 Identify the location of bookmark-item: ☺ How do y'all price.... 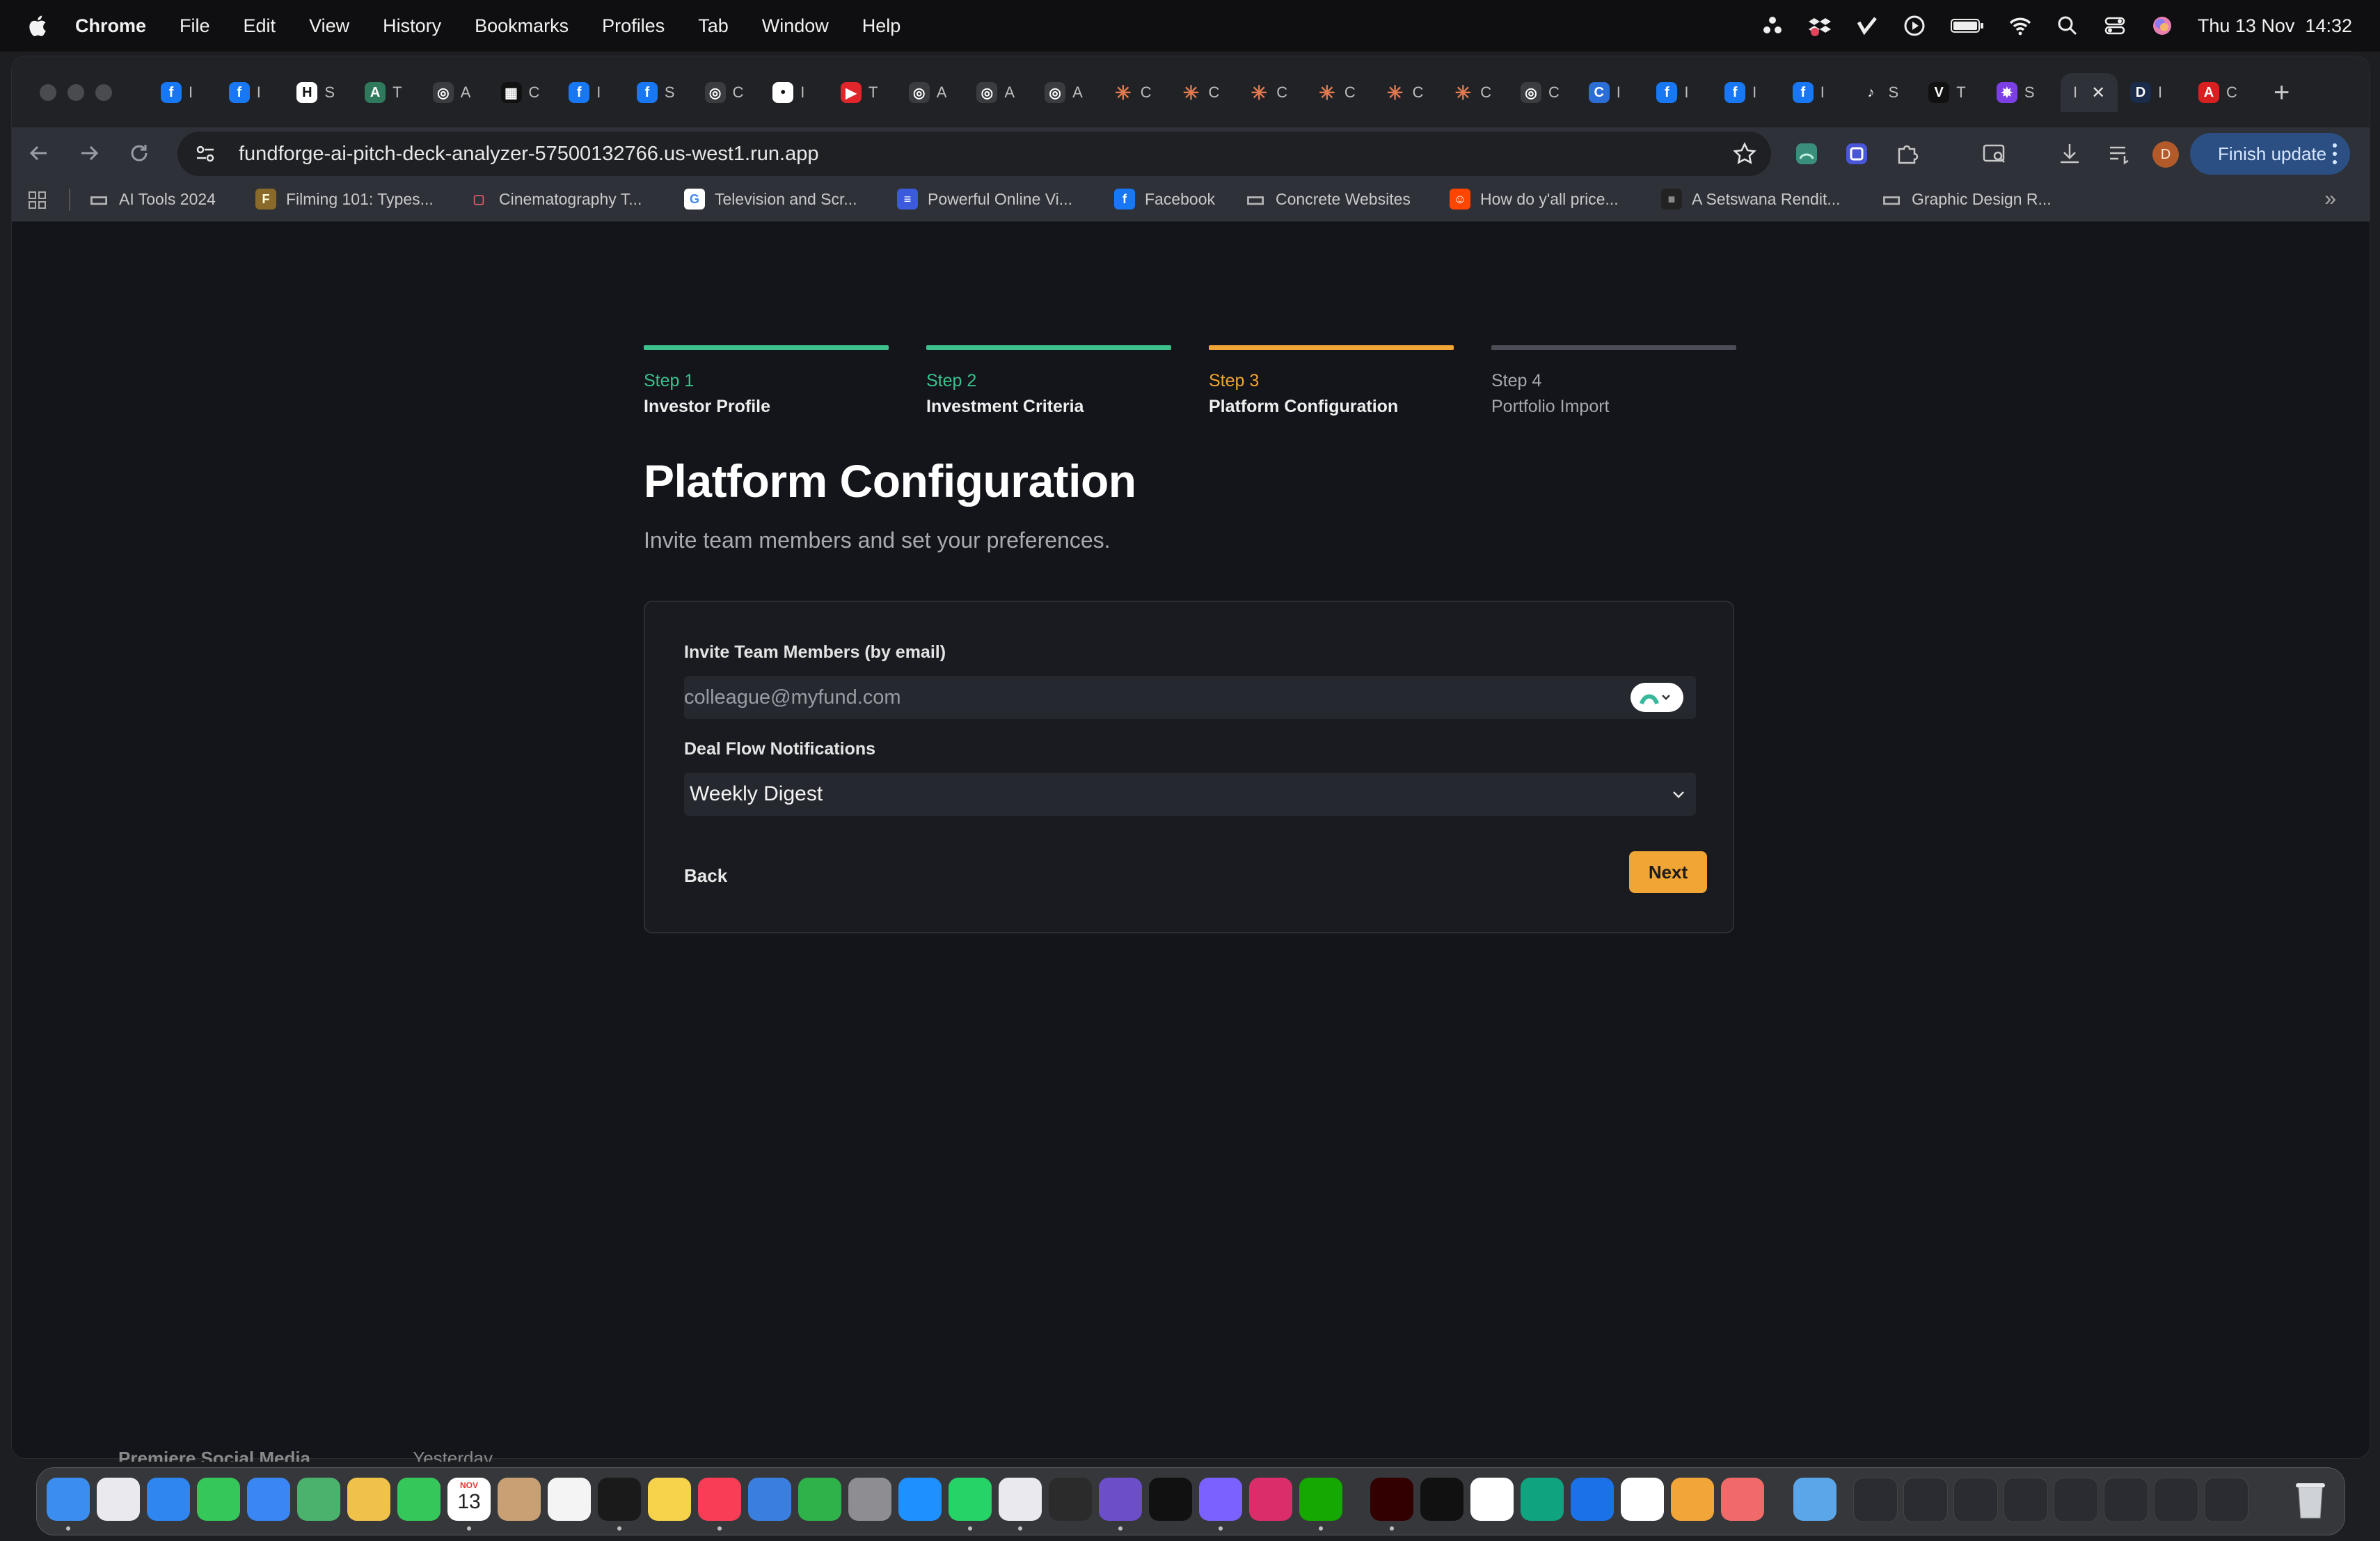
(1535, 199).